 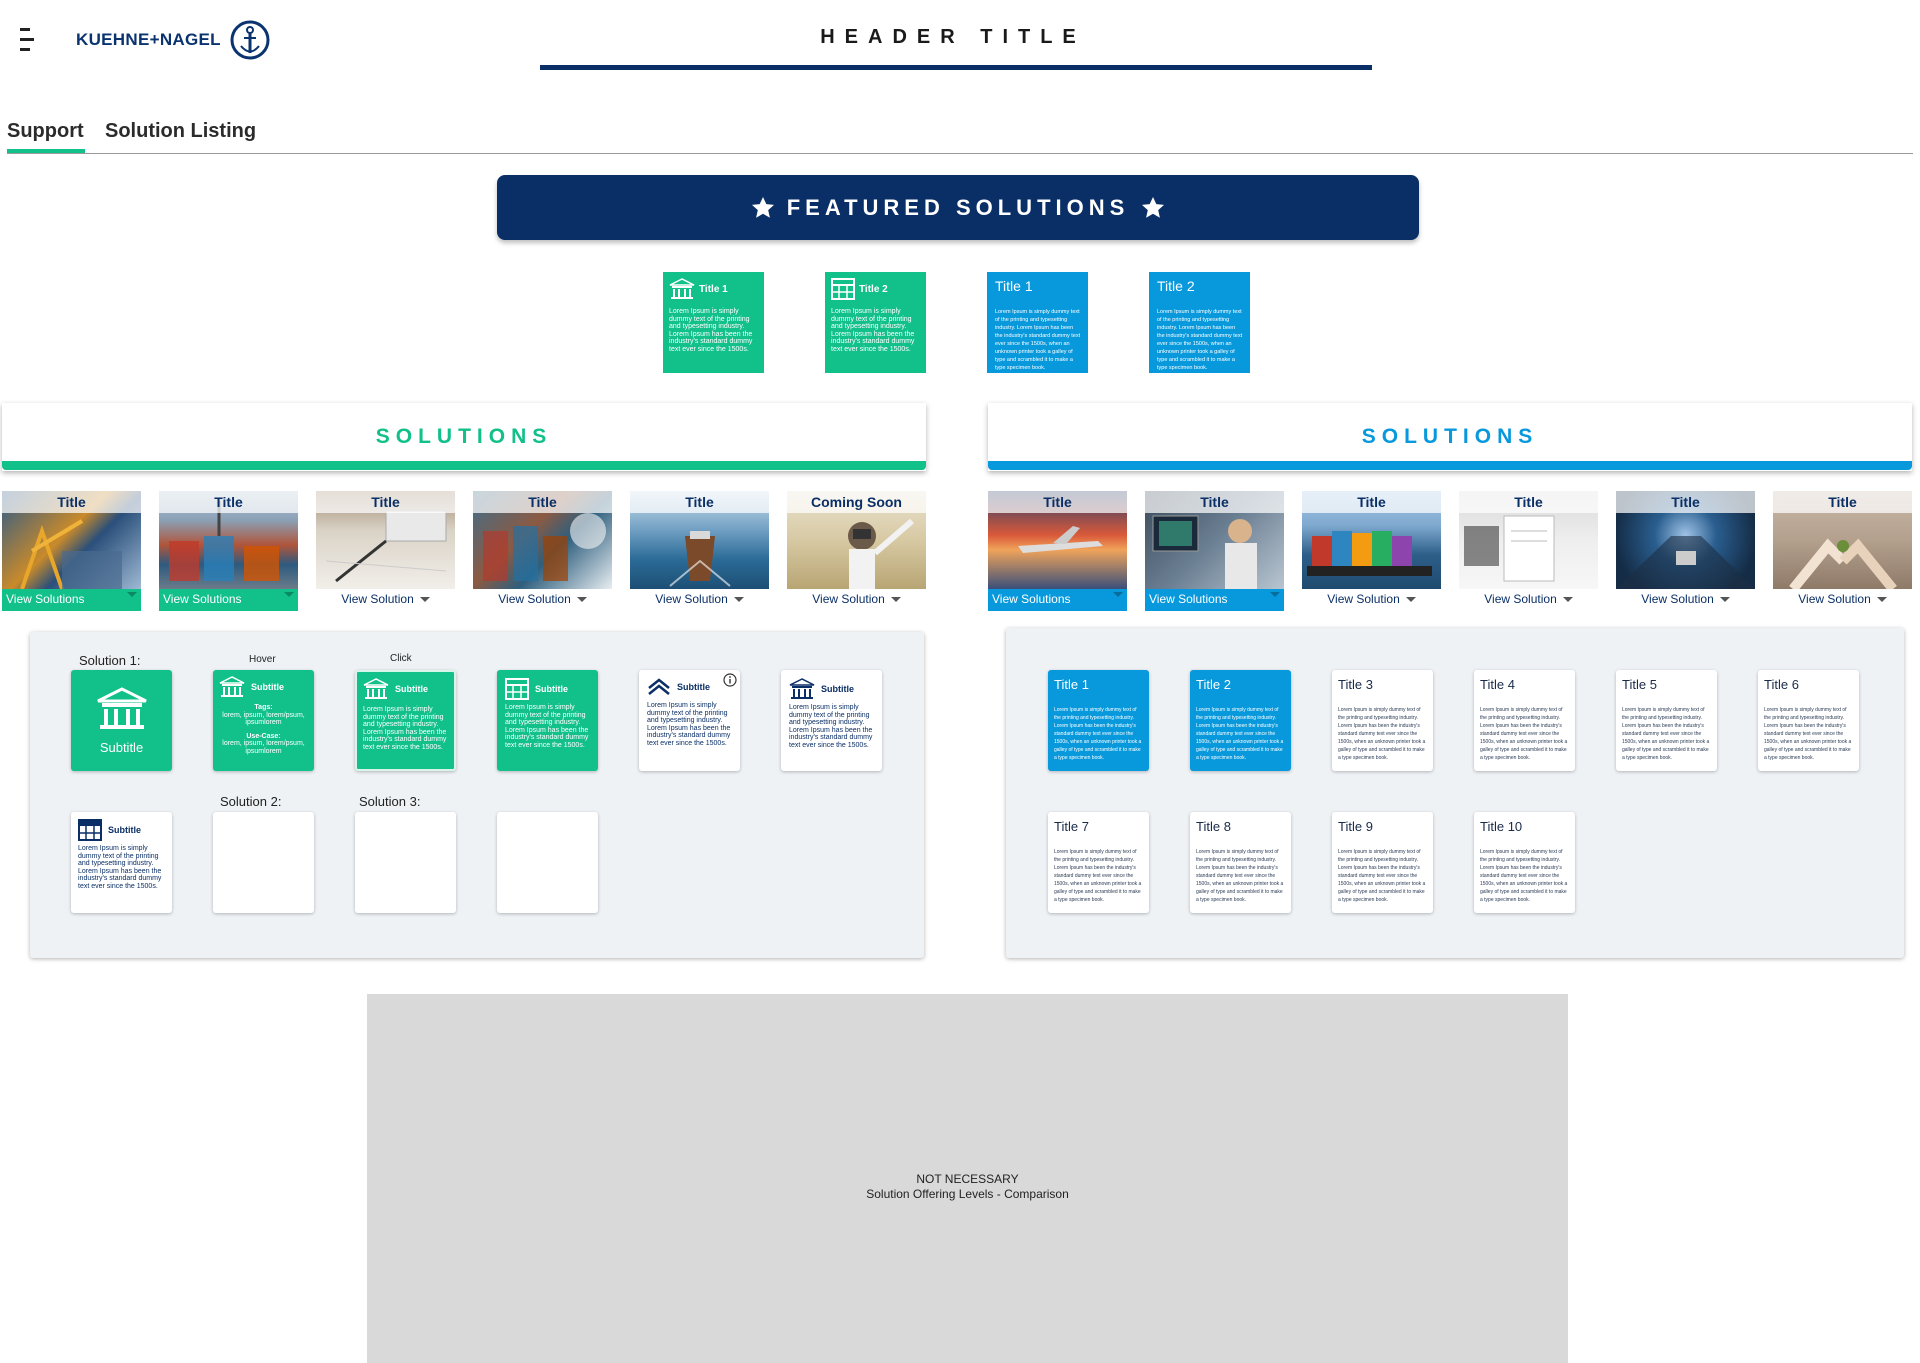 I want to click on info-icon, so click(x=730, y=680).